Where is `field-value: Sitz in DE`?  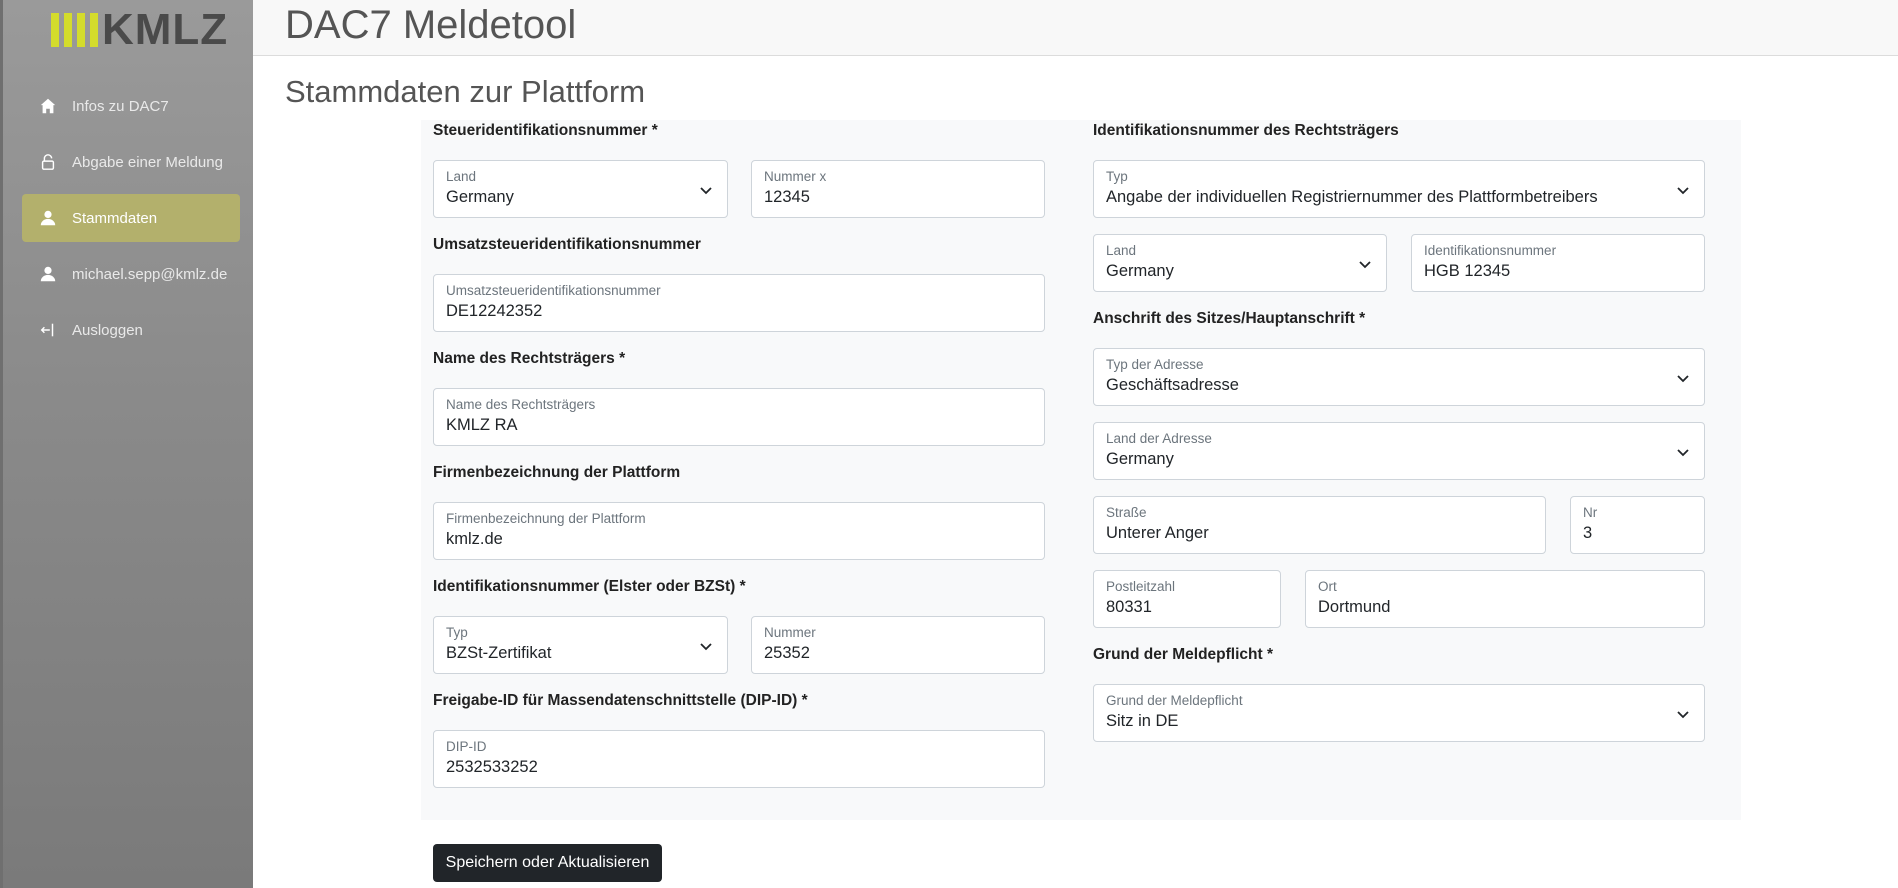
field-value: Sitz in DE is located at coordinates (1142, 721).